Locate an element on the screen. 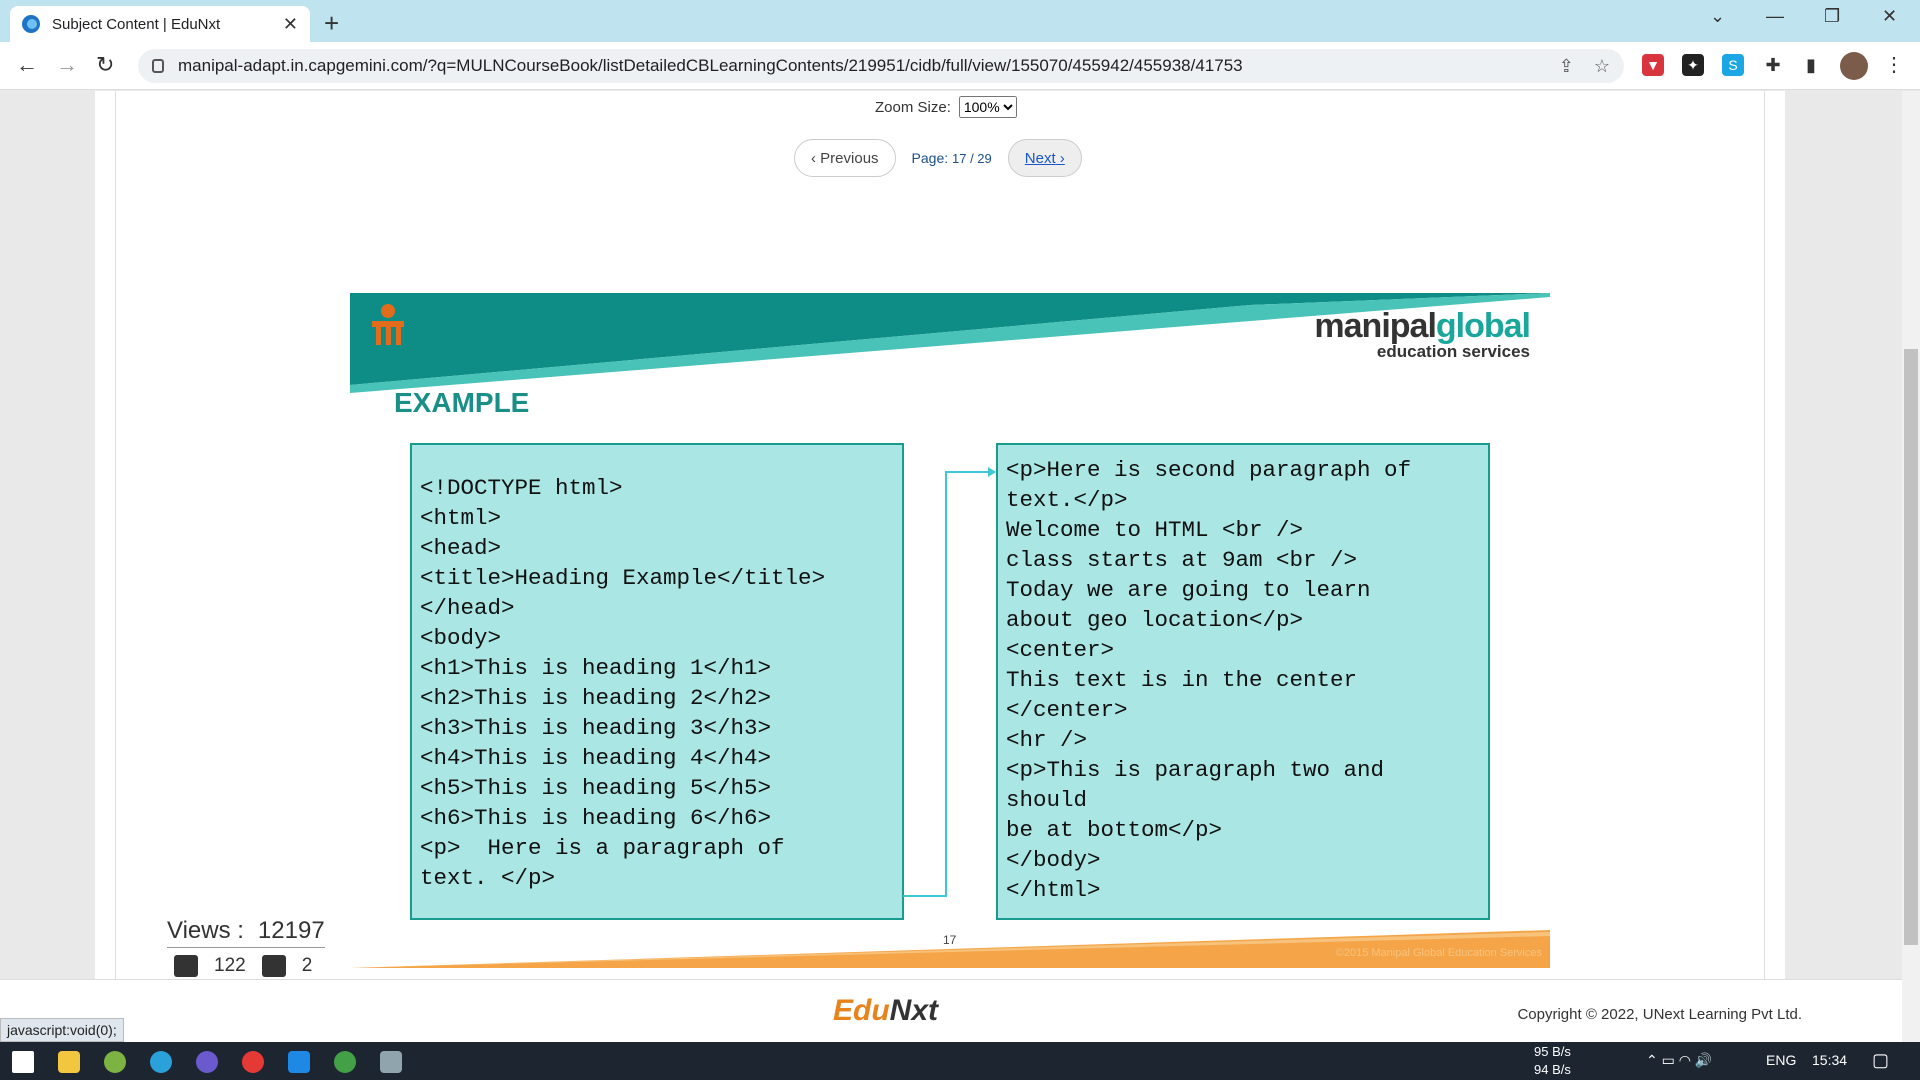 Image resolution: width=1920 pixels, height=1080 pixels. manipal-logo-icon is located at coordinates (388, 329).